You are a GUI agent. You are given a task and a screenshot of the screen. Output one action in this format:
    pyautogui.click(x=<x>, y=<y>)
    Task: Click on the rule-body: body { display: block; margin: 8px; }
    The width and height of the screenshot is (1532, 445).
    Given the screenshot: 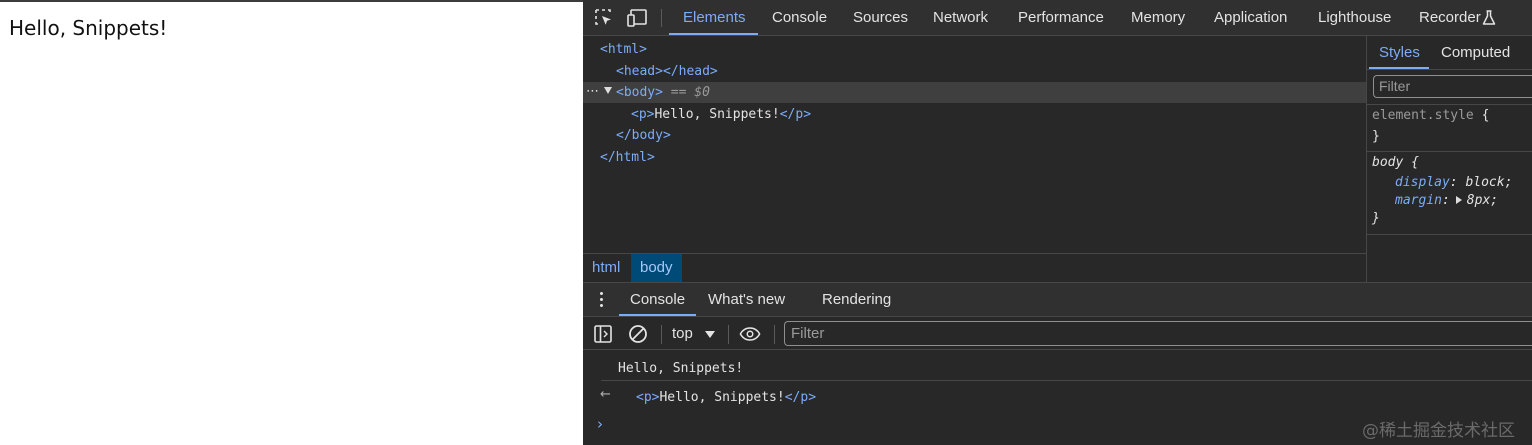 What is the action you would take?
    pyautogui.click(x=1449, y=192)
    